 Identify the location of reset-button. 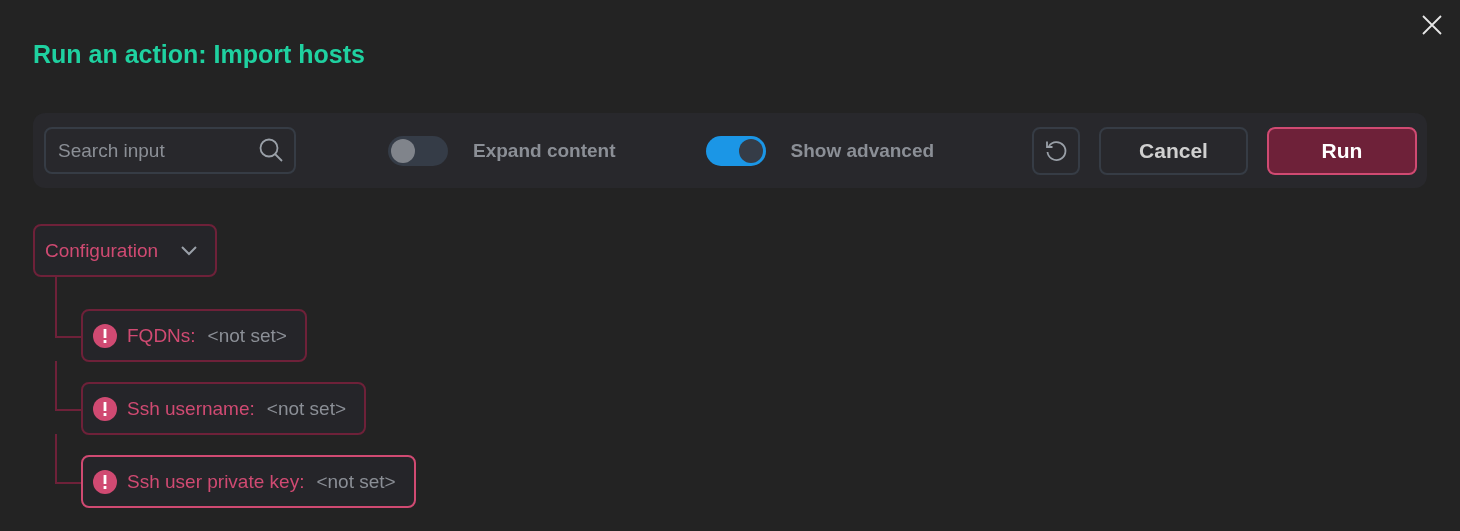
(1056, 150).